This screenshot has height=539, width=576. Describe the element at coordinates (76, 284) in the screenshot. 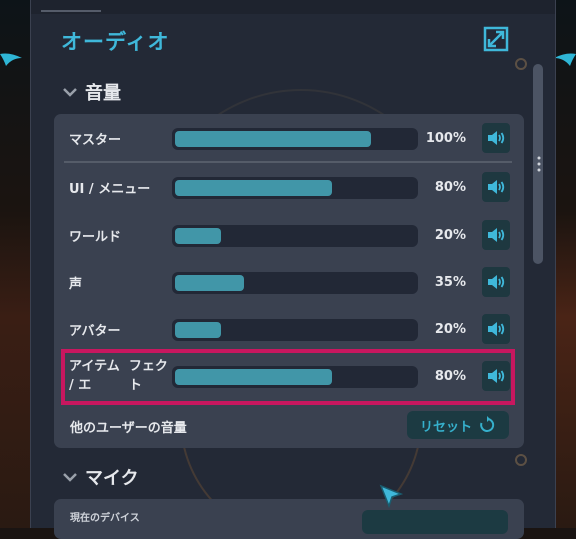

I see `row-label: 声` at that location.